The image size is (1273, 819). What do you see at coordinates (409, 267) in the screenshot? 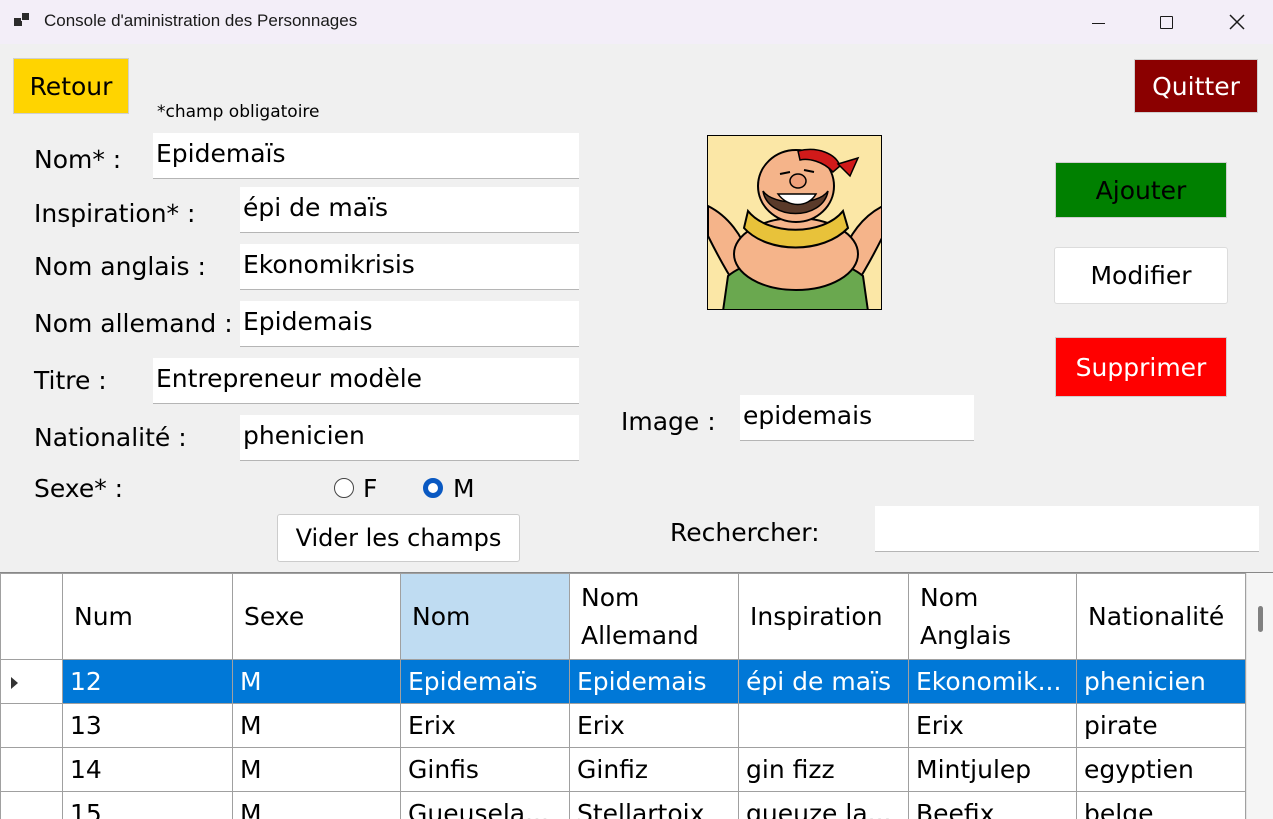
I see `nom-anglais-field: Ekonomikrisis` at bounding box center [409, 267].